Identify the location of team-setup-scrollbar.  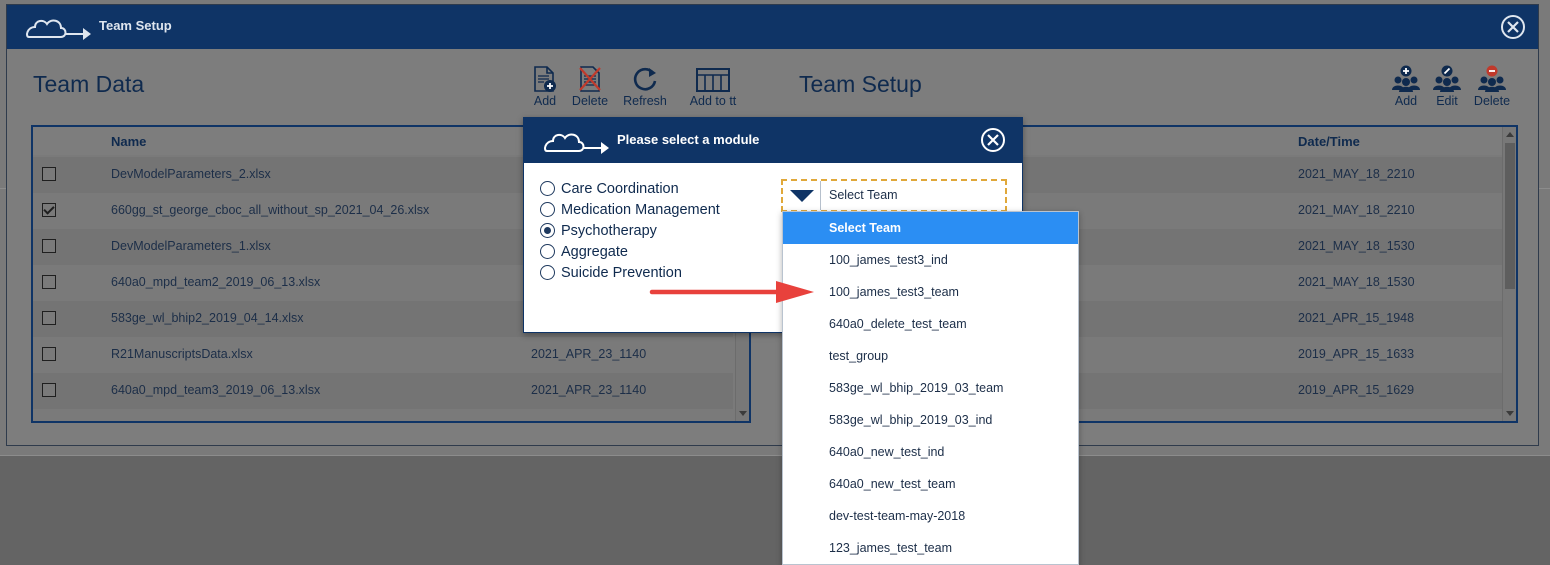
(1509, 274).